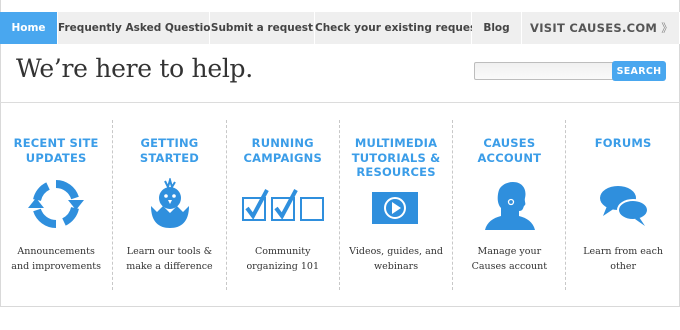 The image size is (680, 330). I want to click on tab-check-requests: Check your existing requests, so click(401, 28).